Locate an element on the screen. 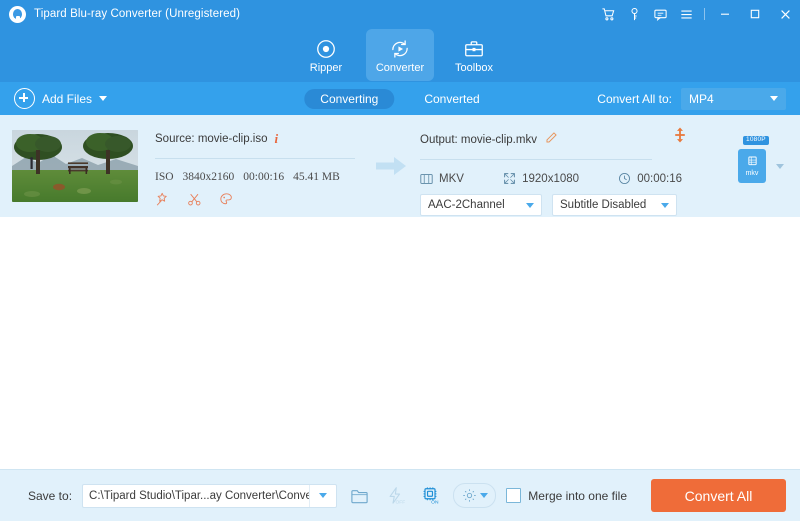  titlebar-divider is located at coordinates (704, 14).